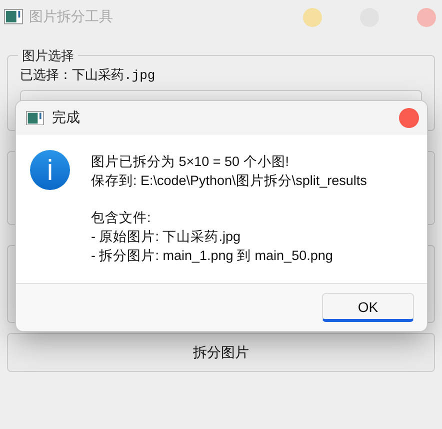 The height and width of the screenshot is (429, 442). Describe the element at coordinates (50, 170) in the screenshot. I see `info-icon` at that location.